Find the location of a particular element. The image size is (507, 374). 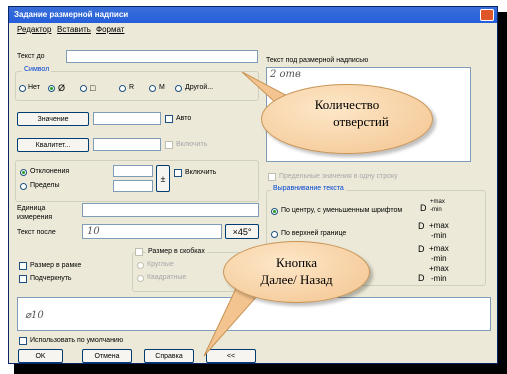

limits-label: Пределы is located at coordinates (45, 185).